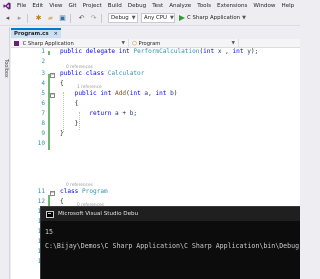 Image resolution: width=320 pixels, height=279 pixels. What do you see at coordinates (21, 6) in the screenshot?
I see `menu-item-file: File` at bounding box center [21, 6].